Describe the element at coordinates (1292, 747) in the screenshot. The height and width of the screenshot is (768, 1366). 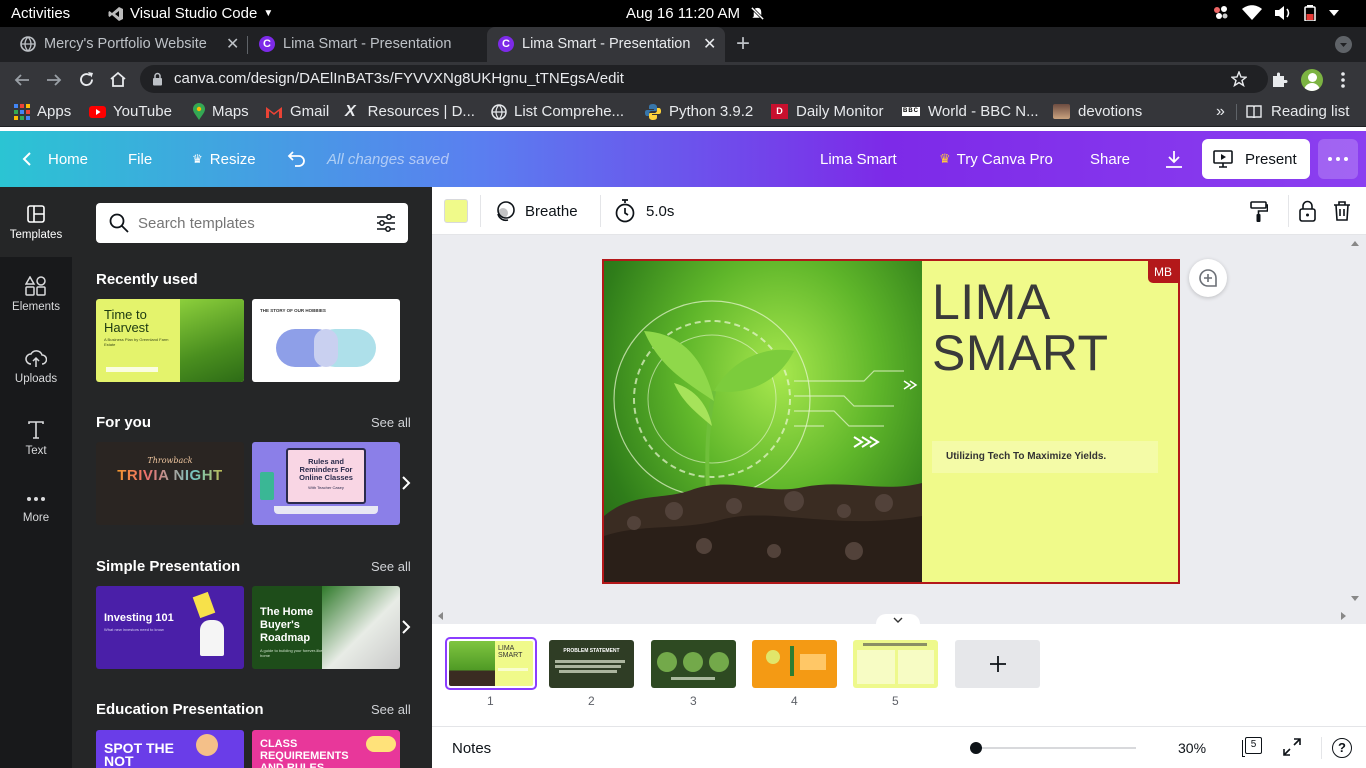
I see `fullscreen-expand-icon` at that location.